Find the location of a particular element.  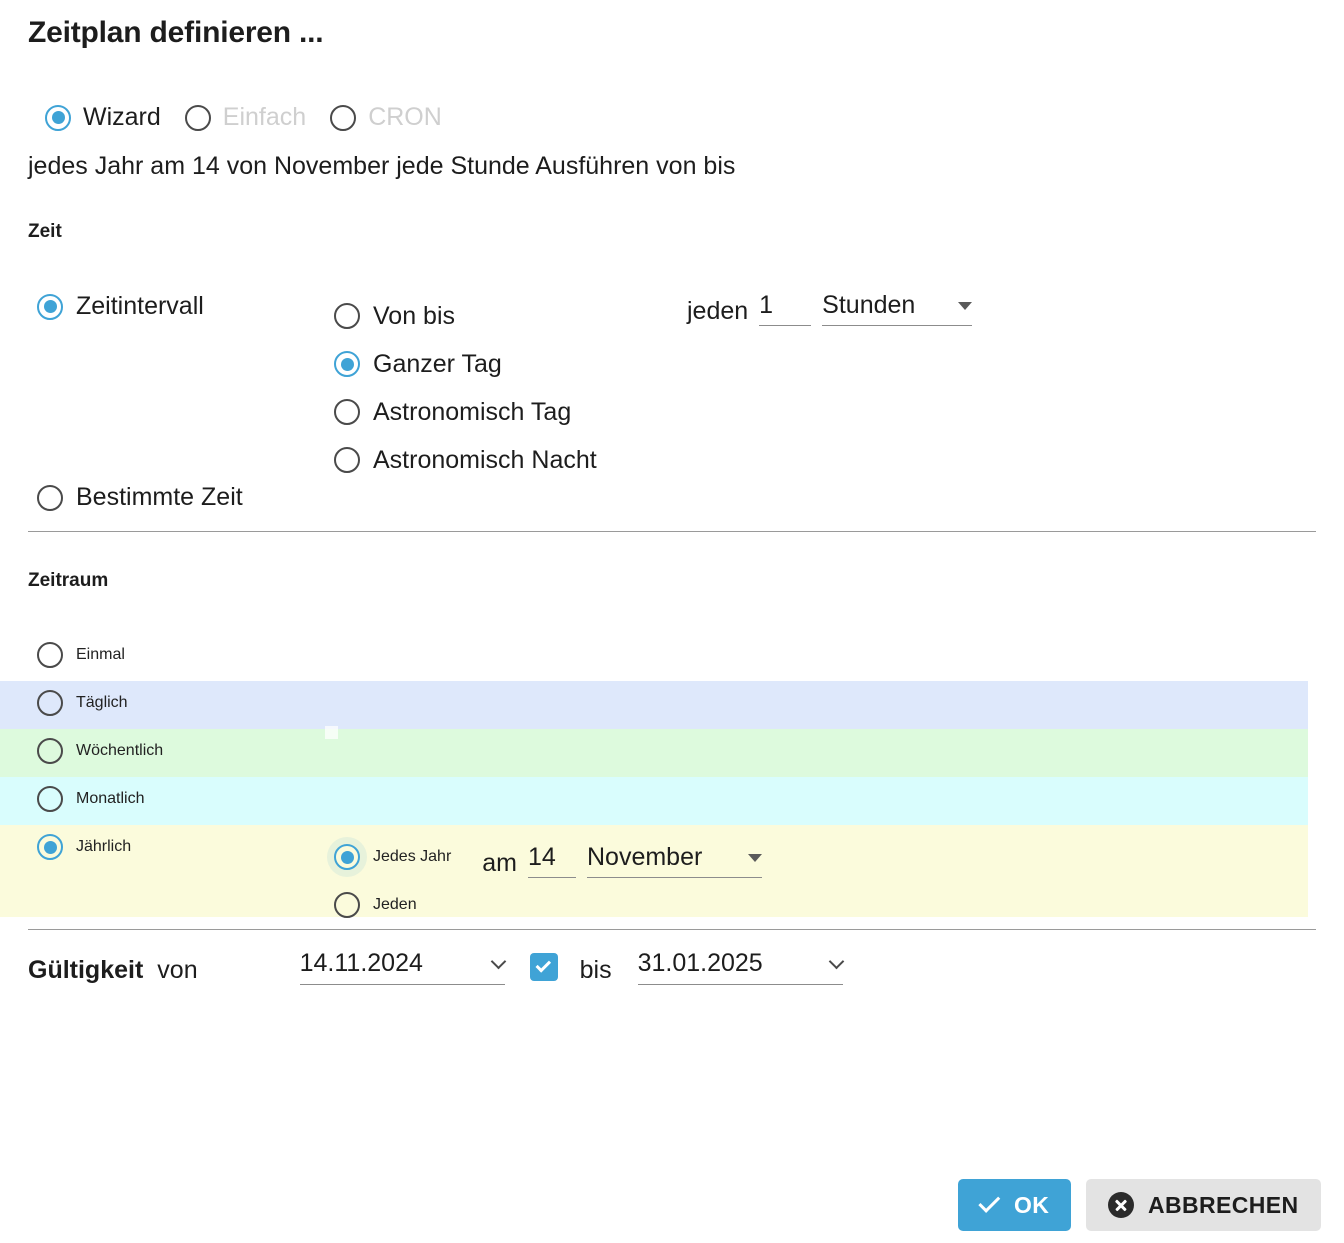

divider-zeitraum is located at coordinates (672, 929).